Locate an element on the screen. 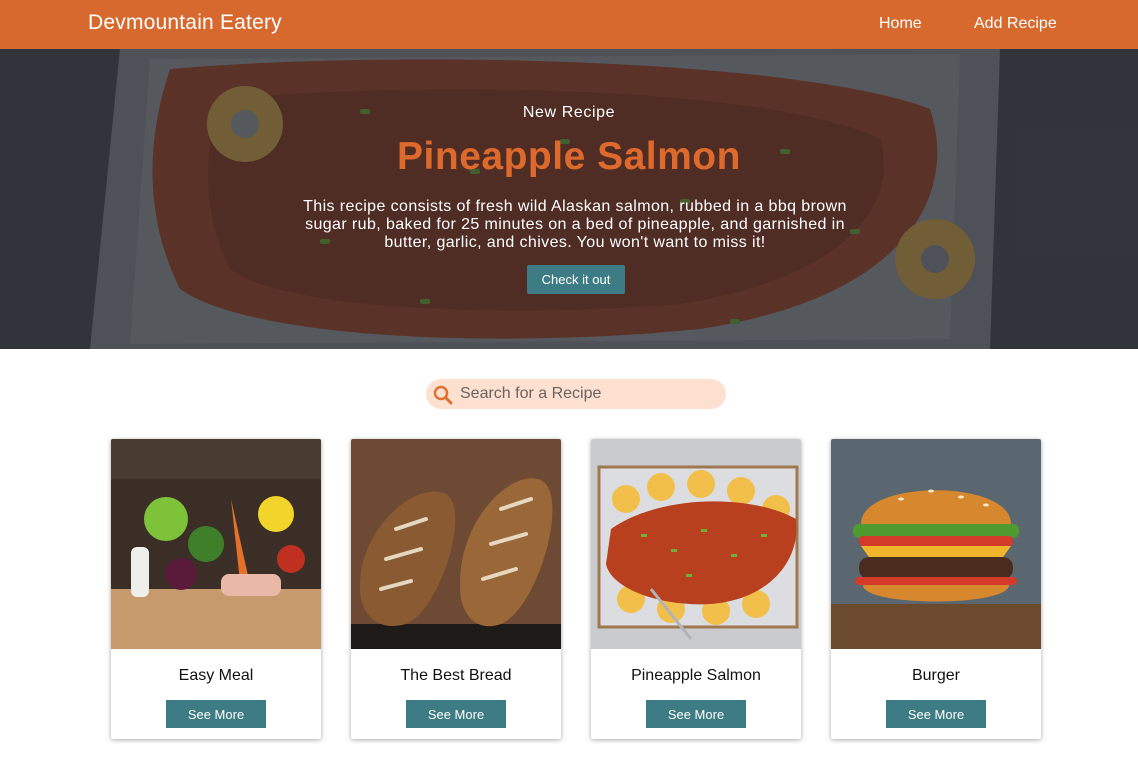 Image resolution: width=1138 pixels, height=758 pixels. site-brand: Devmountain Eatery is located at coordinates (185, 23).